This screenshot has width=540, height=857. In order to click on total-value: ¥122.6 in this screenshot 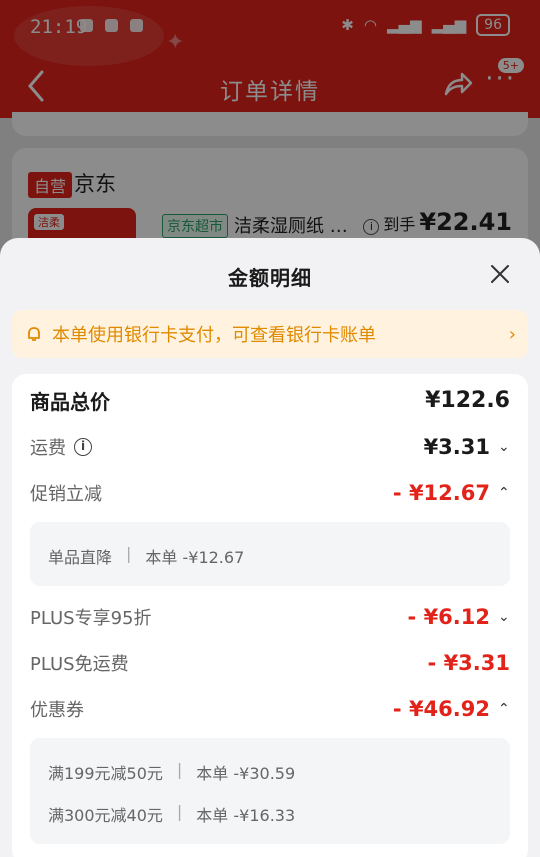, I will do `click(467, 400)`.